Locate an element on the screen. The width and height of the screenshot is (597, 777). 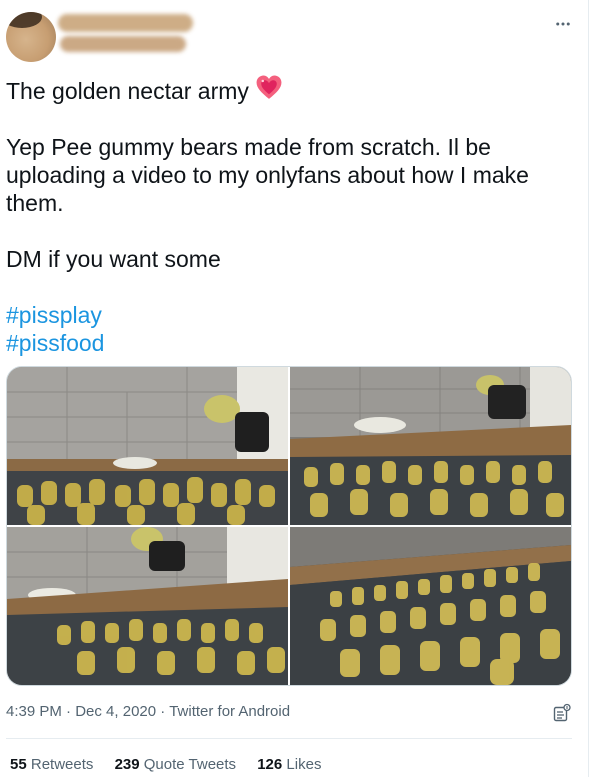
hashtag-link-pissfood: #pissfood is located at coordinates (286, 343).